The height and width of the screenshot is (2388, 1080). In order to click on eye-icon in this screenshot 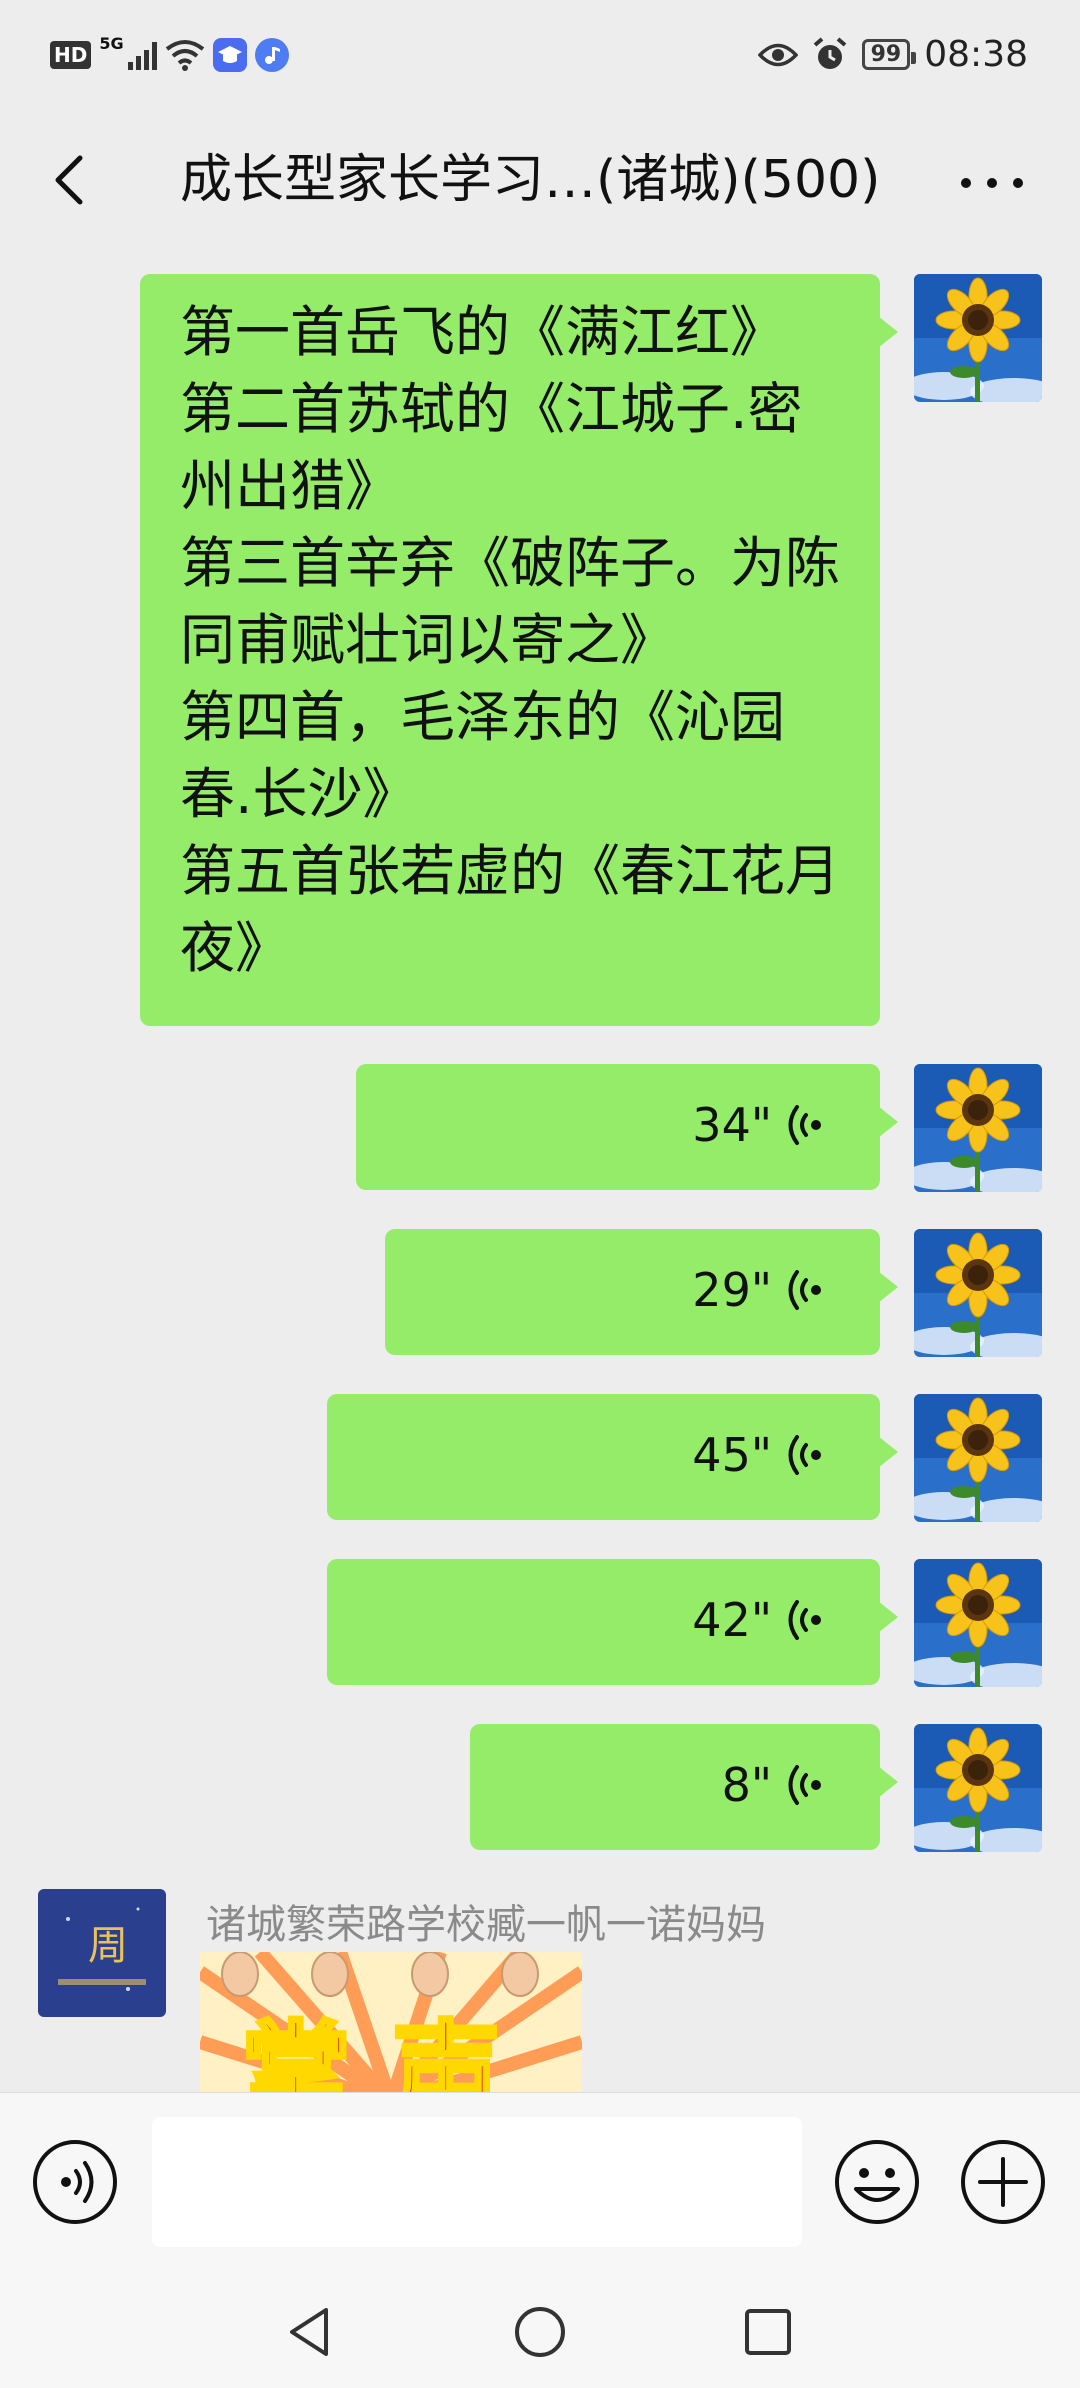, I will do `click(777, 54)`.